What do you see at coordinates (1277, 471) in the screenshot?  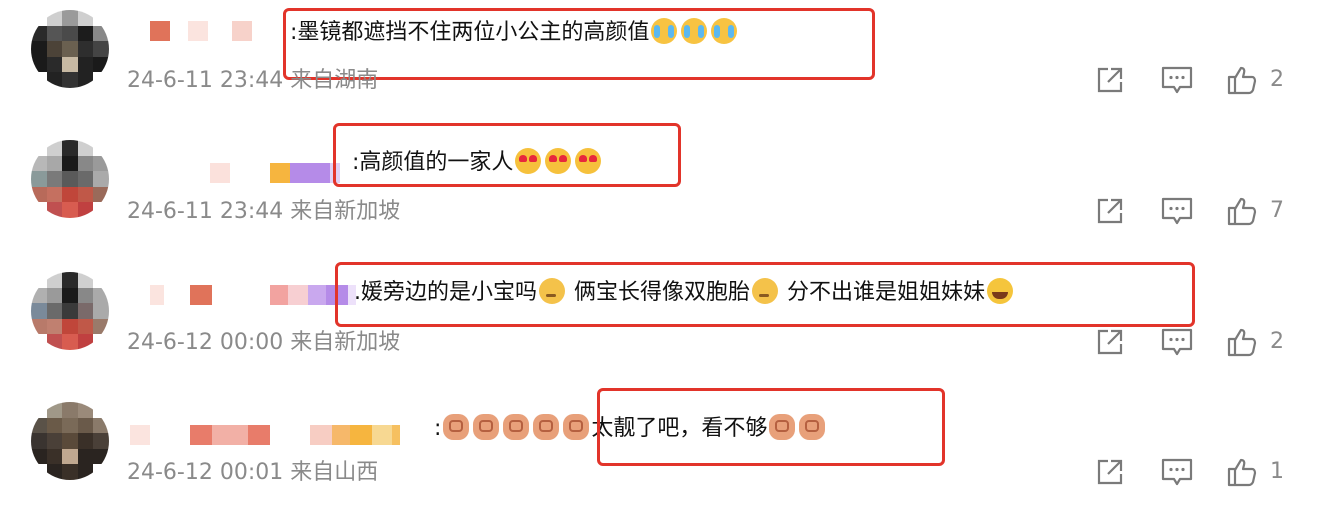 I see `like-count: 1` at bounding box center [1277, 471].